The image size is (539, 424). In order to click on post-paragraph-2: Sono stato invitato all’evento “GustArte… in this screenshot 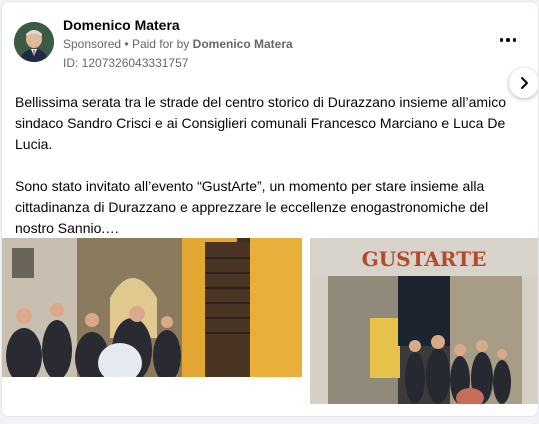, I will do `click(252, 207)`.